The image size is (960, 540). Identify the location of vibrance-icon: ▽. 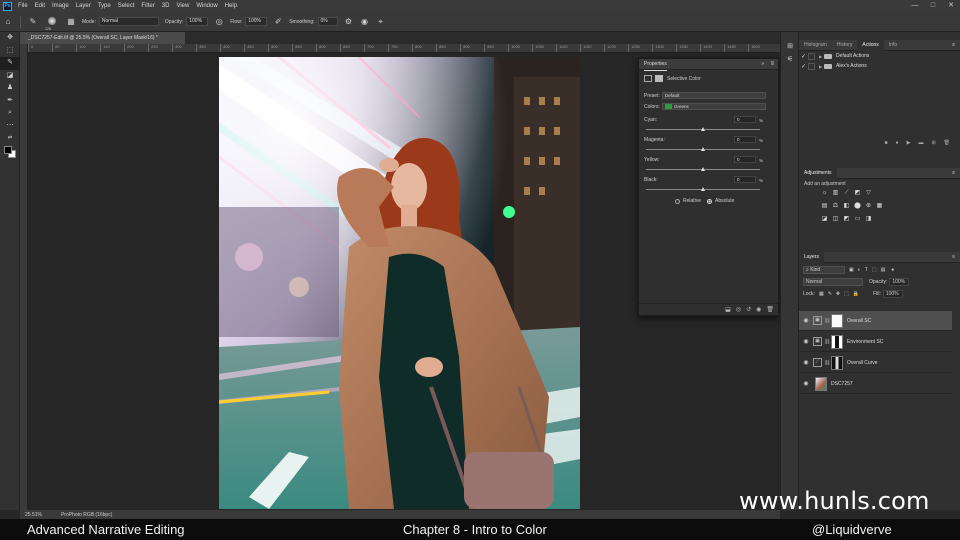
(868, 193).